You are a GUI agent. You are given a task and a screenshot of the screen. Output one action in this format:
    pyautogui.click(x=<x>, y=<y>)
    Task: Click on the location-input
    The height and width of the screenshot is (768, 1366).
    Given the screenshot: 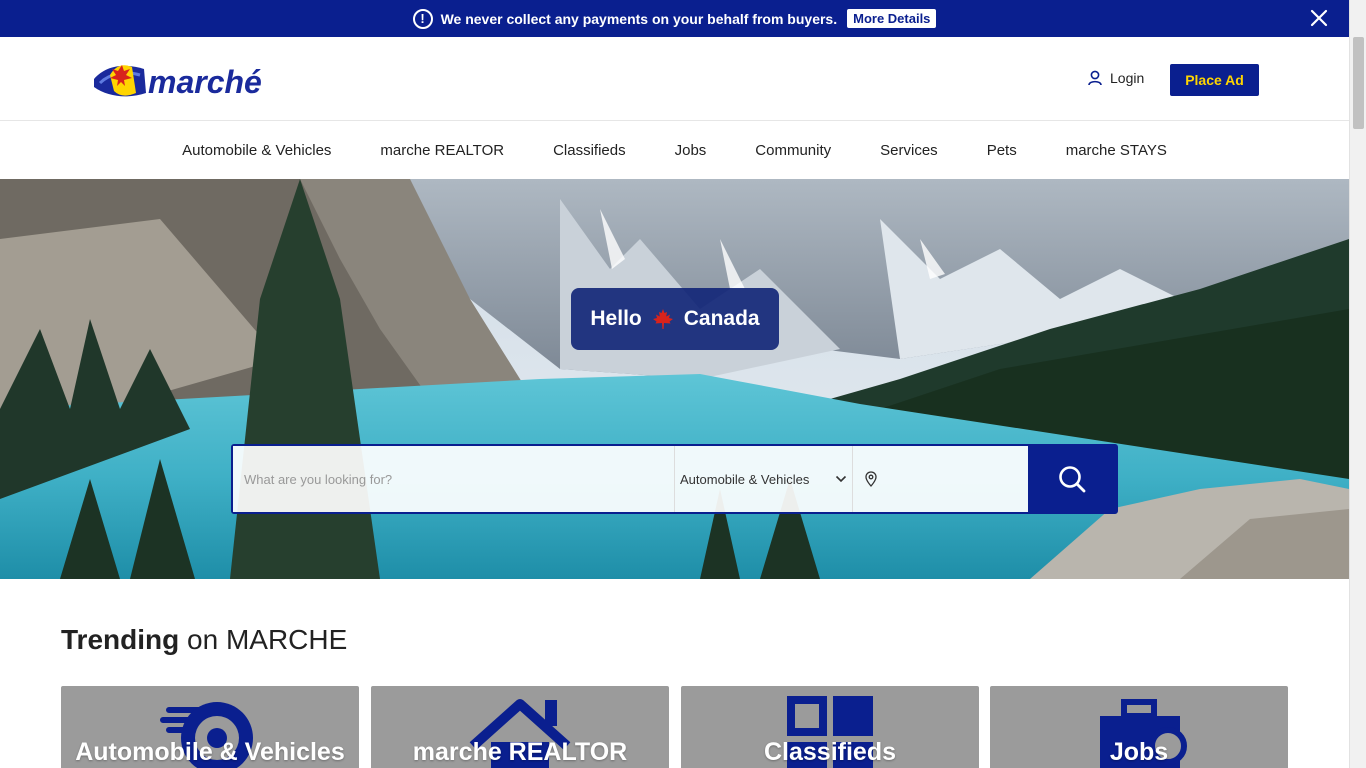 What is the action you would take?
    pyautogui.click(x=940, y=479)
    